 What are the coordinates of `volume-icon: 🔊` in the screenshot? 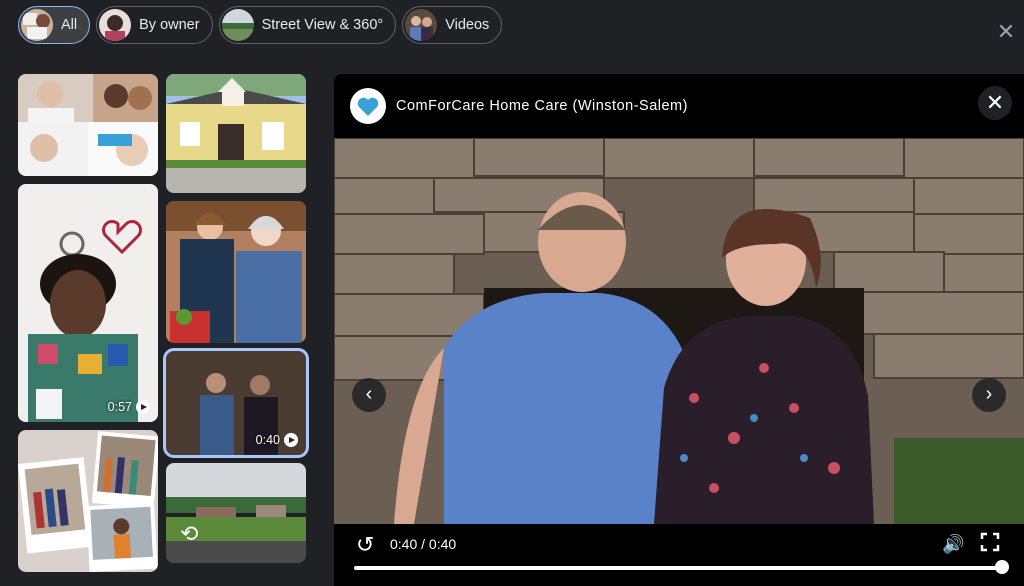 It's located at (953, 544).